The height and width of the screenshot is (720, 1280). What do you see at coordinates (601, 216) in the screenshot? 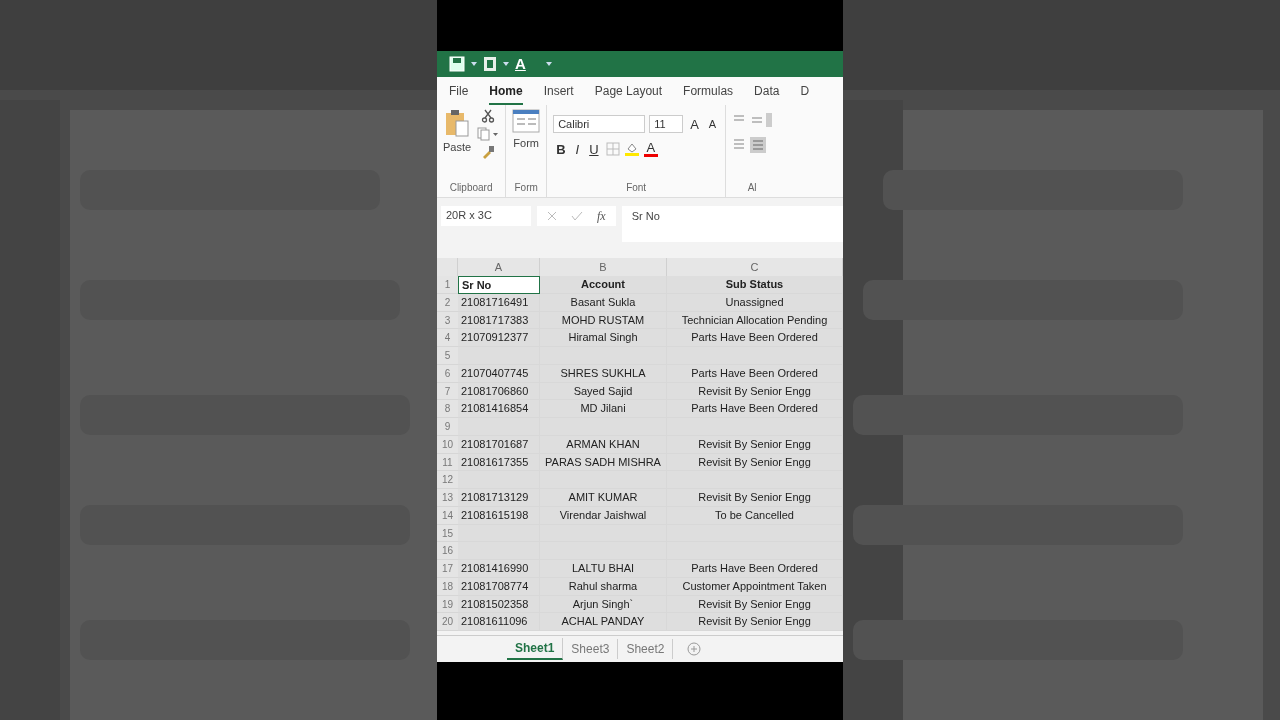
I see `insert-function-button: fx` at bounding box center [601, 216].